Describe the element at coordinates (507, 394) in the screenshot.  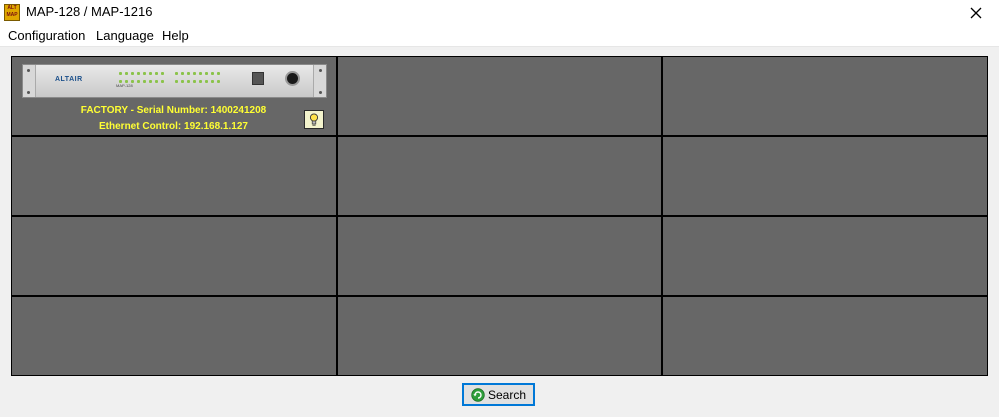
I see `search-button-label: Search` at that location.